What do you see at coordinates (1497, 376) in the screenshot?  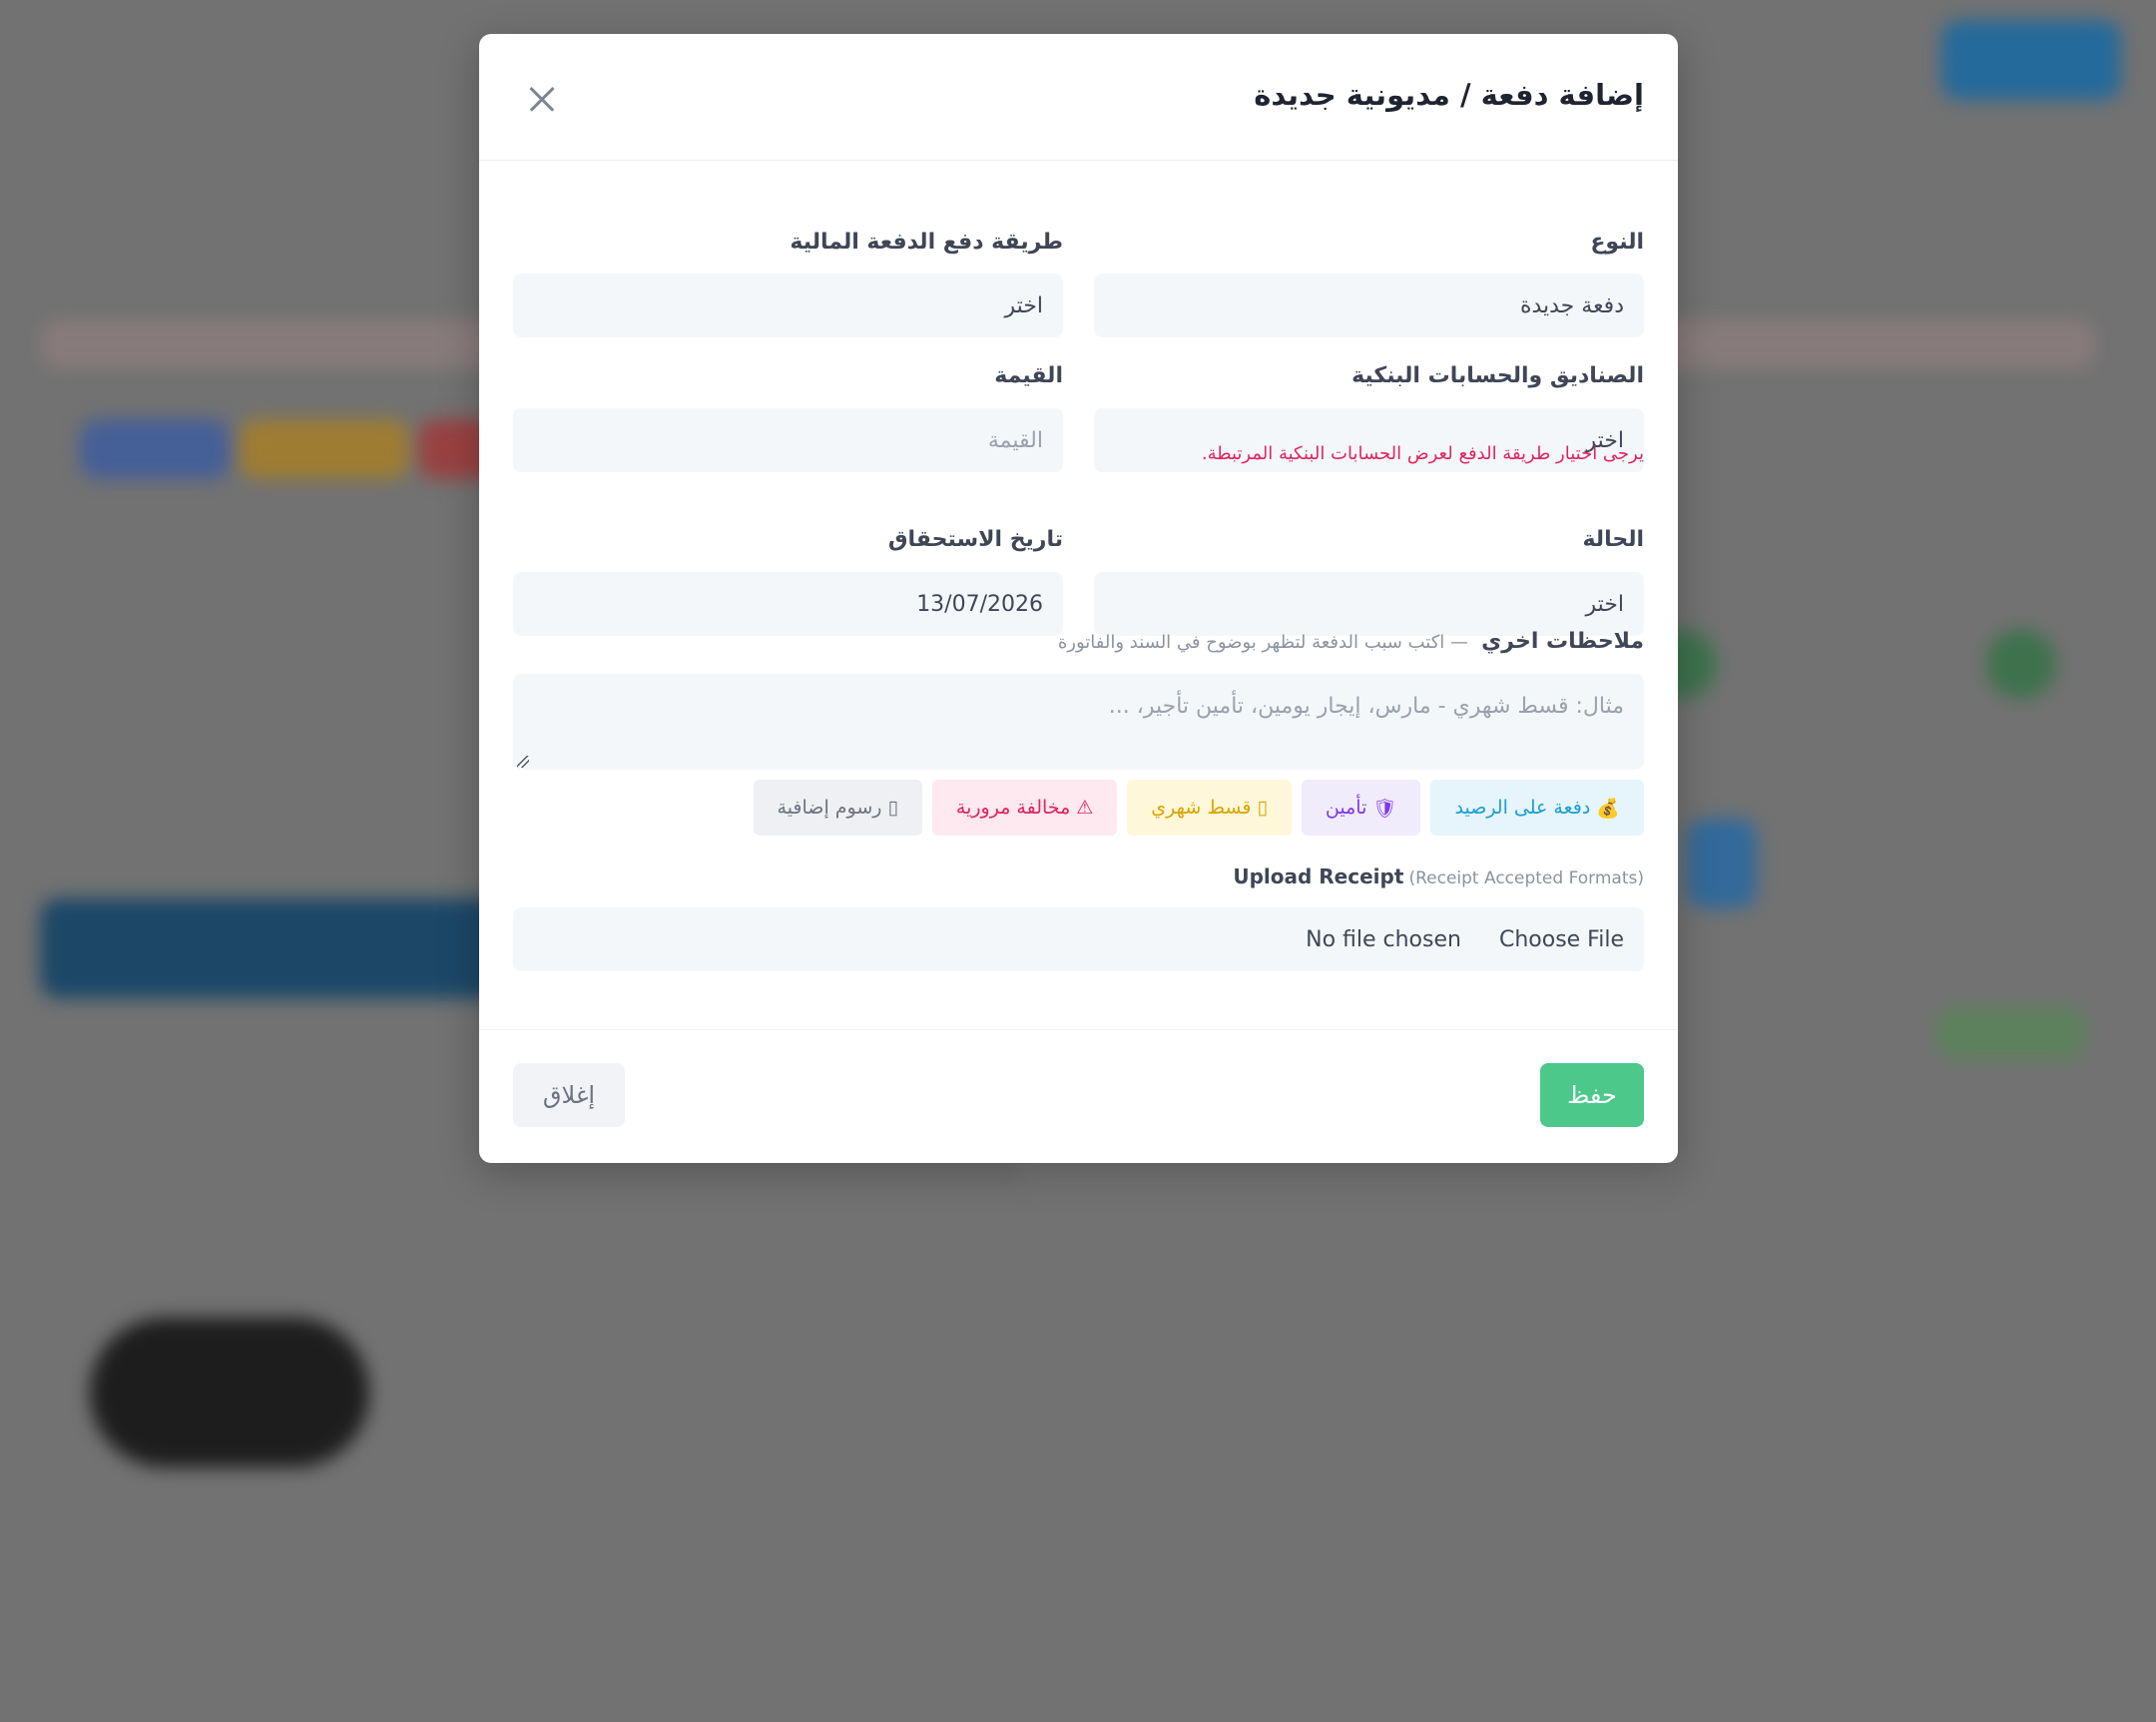 I see `boxes-label: الصناديق والحسابات البنكية` at bounding box center [1497, 376].